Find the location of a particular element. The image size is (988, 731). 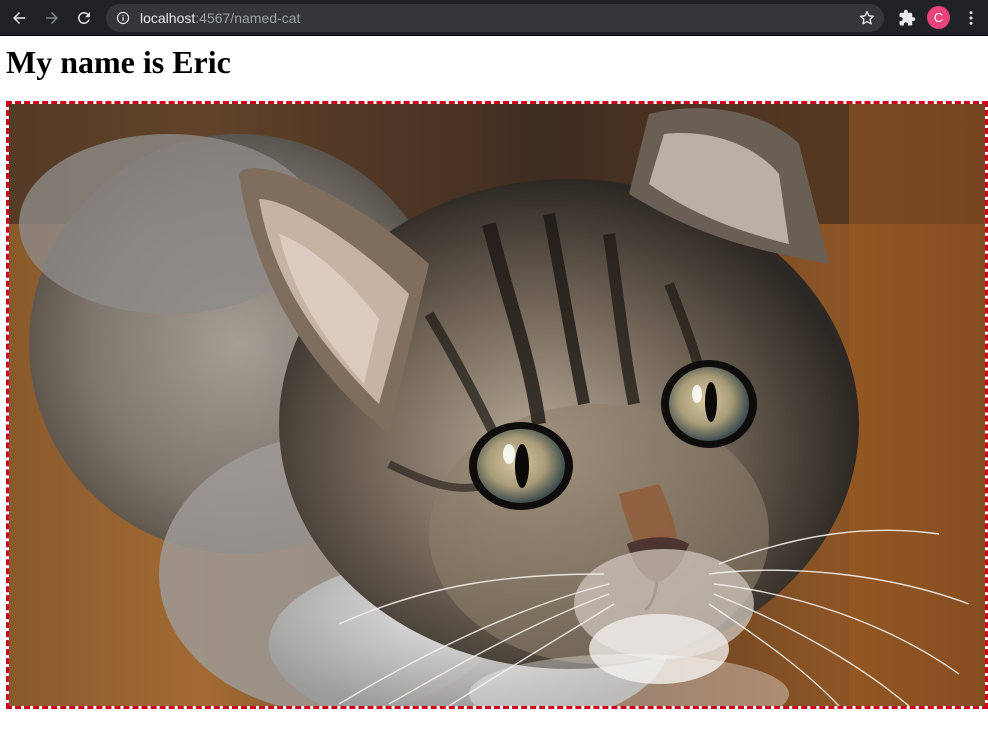

arrow-left-icon is located at coordinates (19, 18).